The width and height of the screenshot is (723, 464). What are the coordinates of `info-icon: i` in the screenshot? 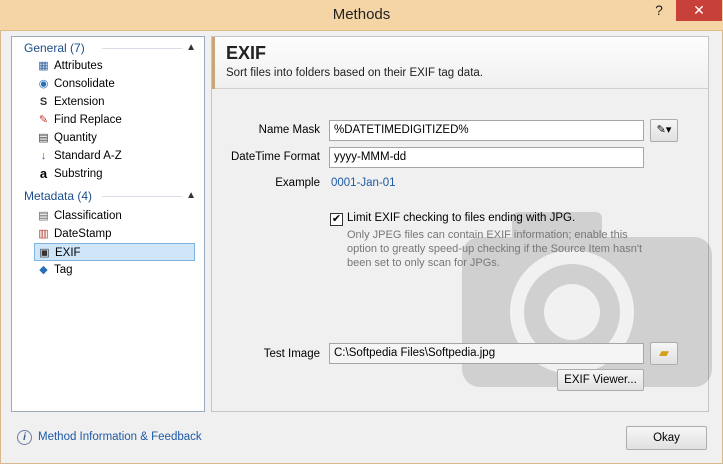 It's located at (24, 437).